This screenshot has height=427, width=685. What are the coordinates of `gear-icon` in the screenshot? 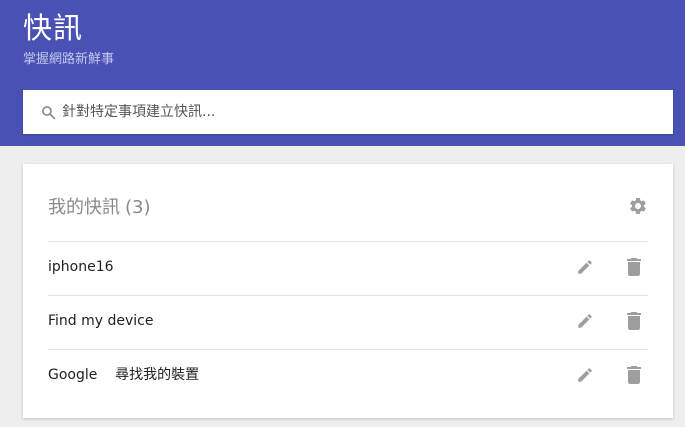 It's located at (638, 206).